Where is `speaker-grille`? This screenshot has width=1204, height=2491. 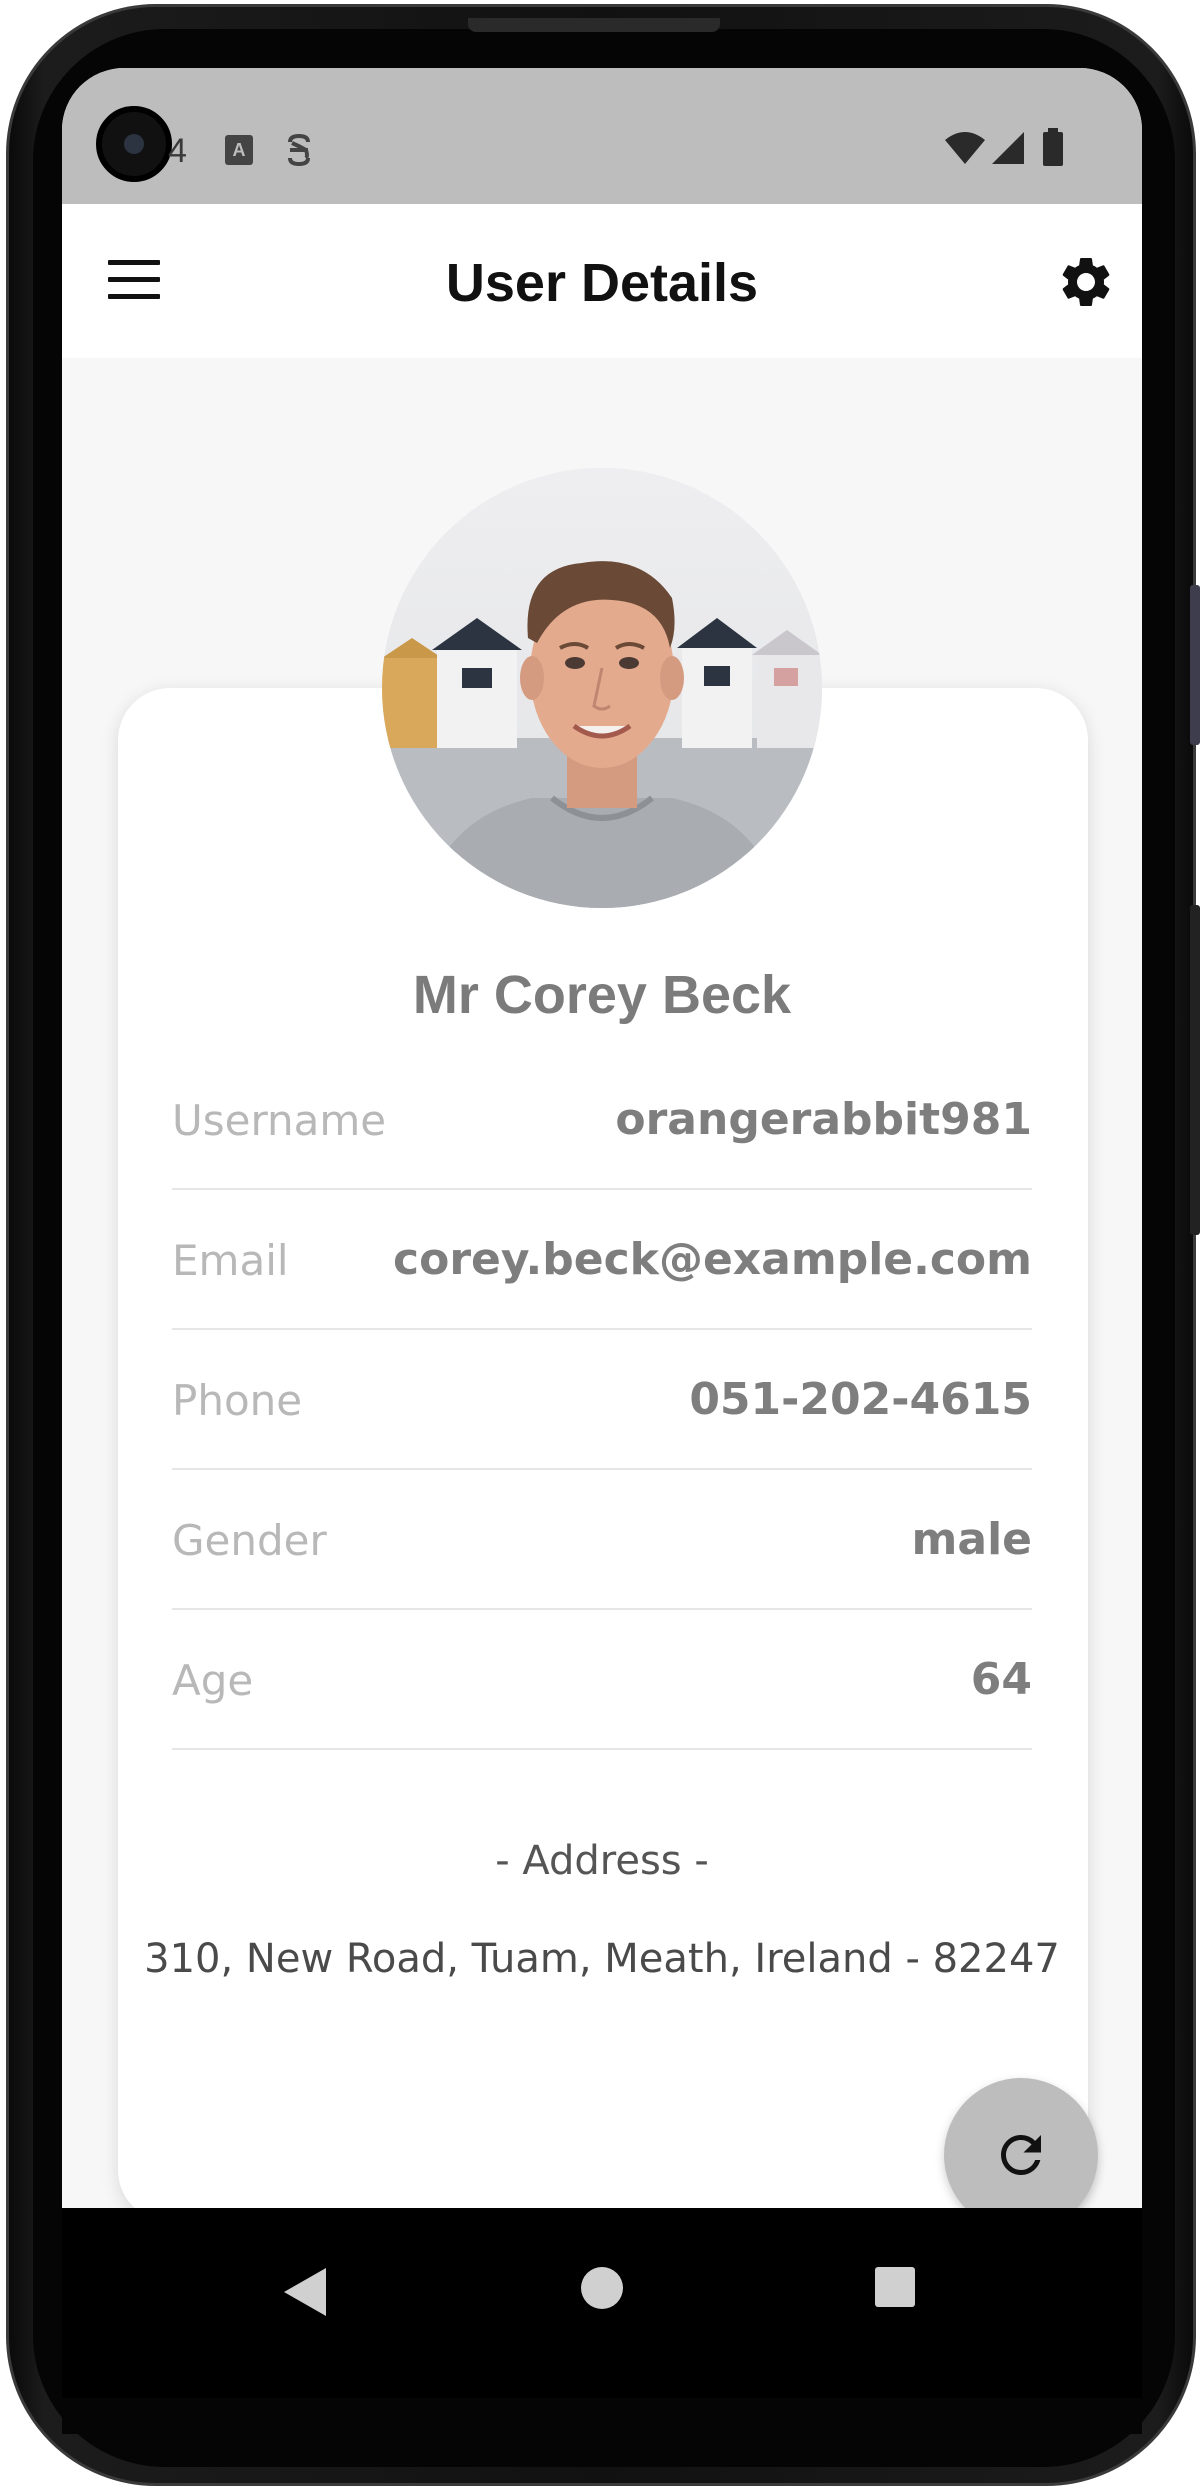
speaker-grille is located at coordinates (594, 25).